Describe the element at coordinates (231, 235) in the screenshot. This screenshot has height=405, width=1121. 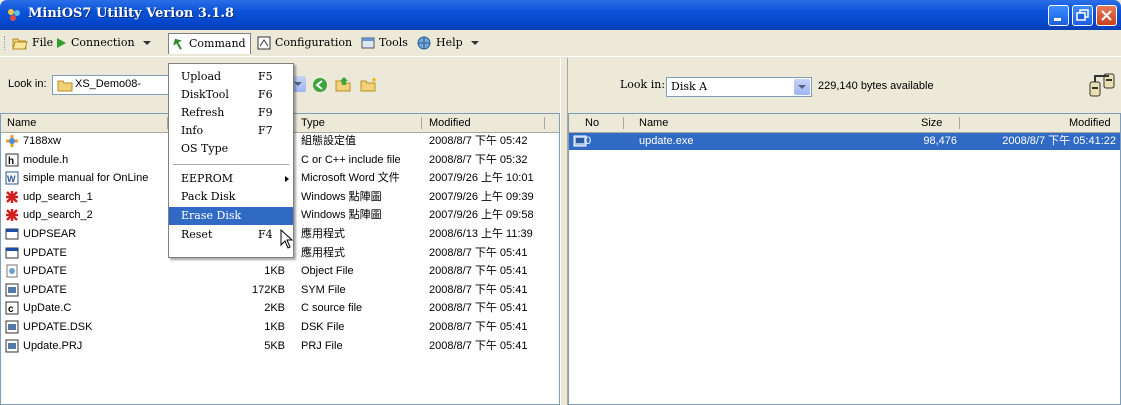
I see `menu-item-reset: Reset F4` at that location.